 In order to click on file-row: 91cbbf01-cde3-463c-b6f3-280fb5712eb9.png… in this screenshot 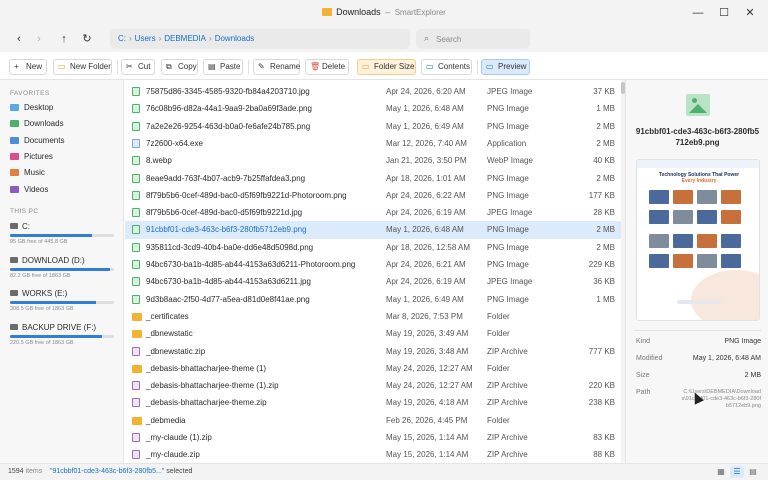, I will do `click(373, 230)`.